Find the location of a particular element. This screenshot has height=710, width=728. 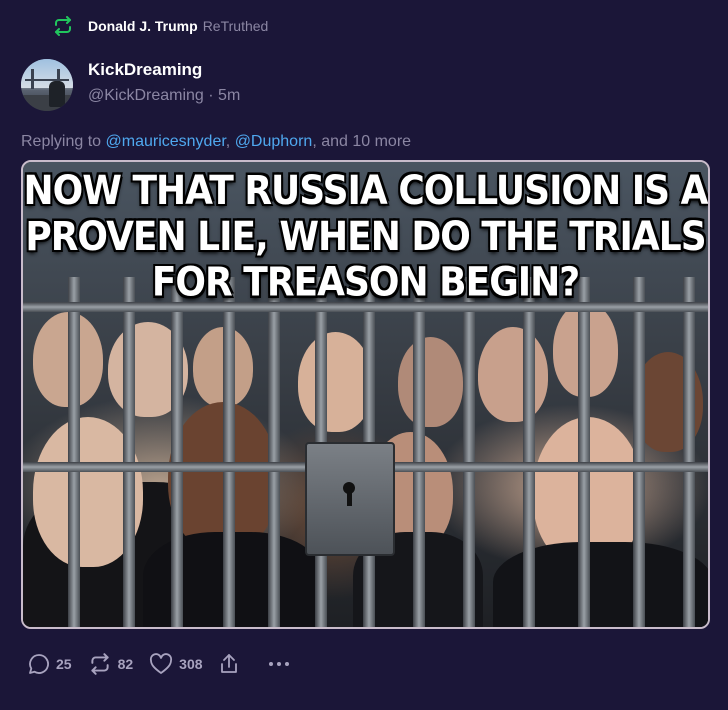

reply-suffix: , and 10 more is located at coordinates (361, 141).